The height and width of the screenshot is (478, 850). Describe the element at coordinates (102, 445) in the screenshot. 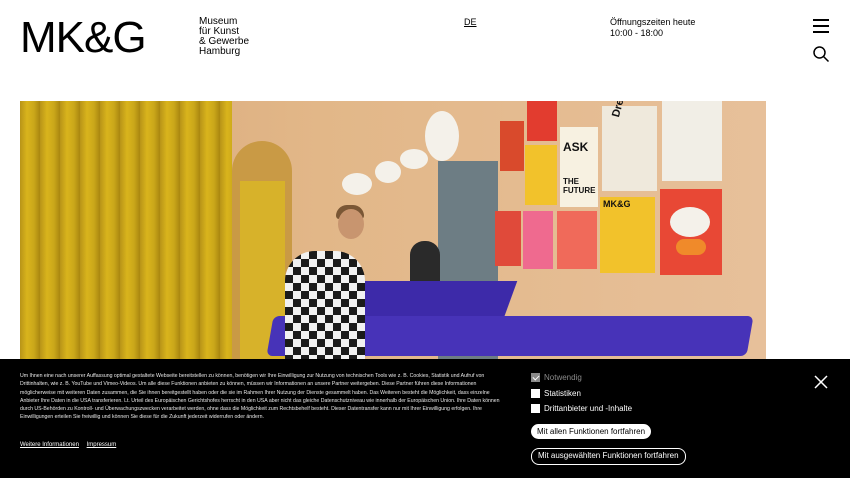

I see `imprint-link: Impressum` at that location.